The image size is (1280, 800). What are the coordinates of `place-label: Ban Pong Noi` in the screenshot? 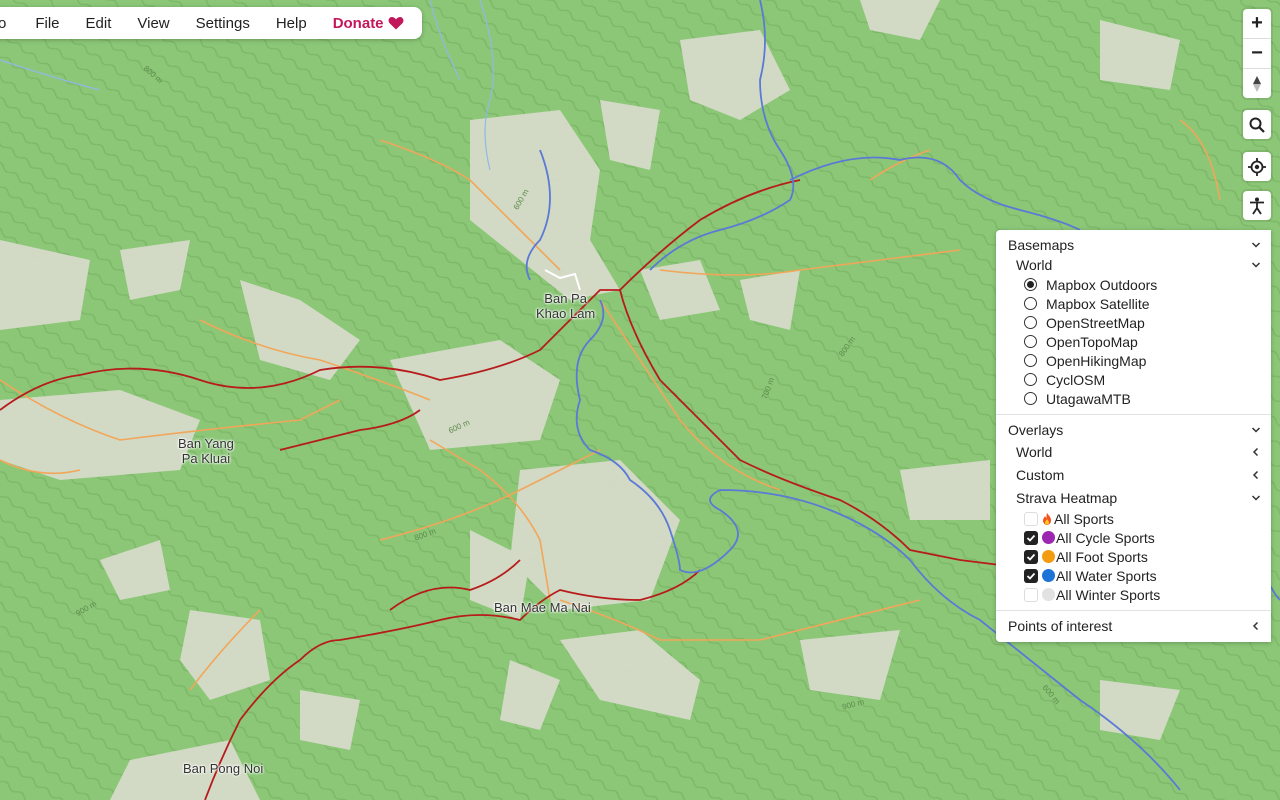 It's located at (223, 768).